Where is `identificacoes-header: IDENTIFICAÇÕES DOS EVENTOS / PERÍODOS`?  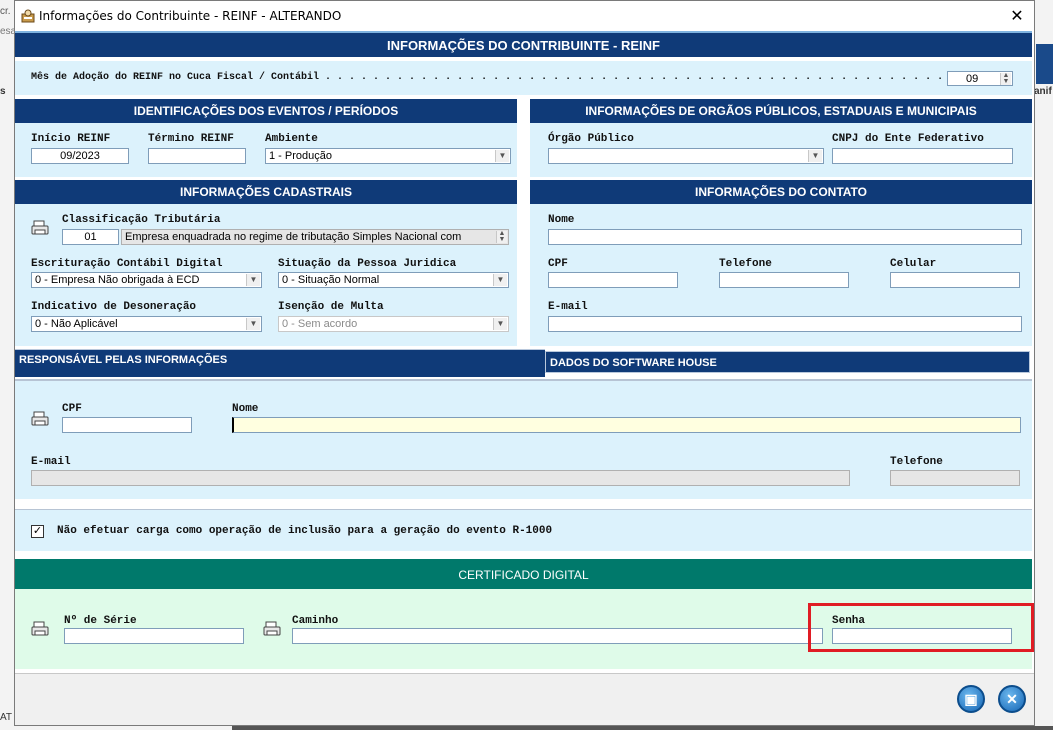 identificacoes-header: IDENTIFICAÇÕES DOS EVENTOS / PERÍODOS is located at coordinates (266, 111).